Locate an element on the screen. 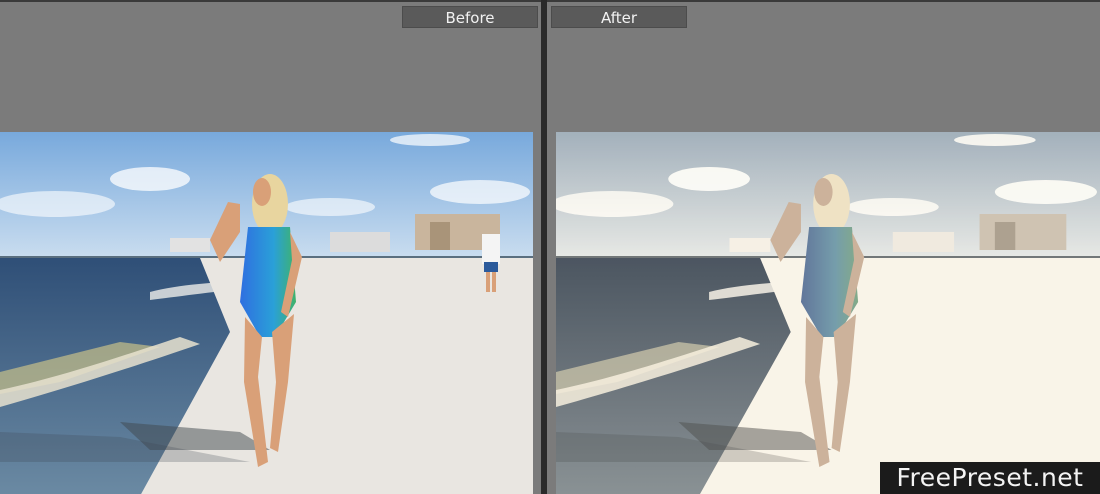 The image size is (1100, 494). before-label: Before is located at coordinates (470, 17).